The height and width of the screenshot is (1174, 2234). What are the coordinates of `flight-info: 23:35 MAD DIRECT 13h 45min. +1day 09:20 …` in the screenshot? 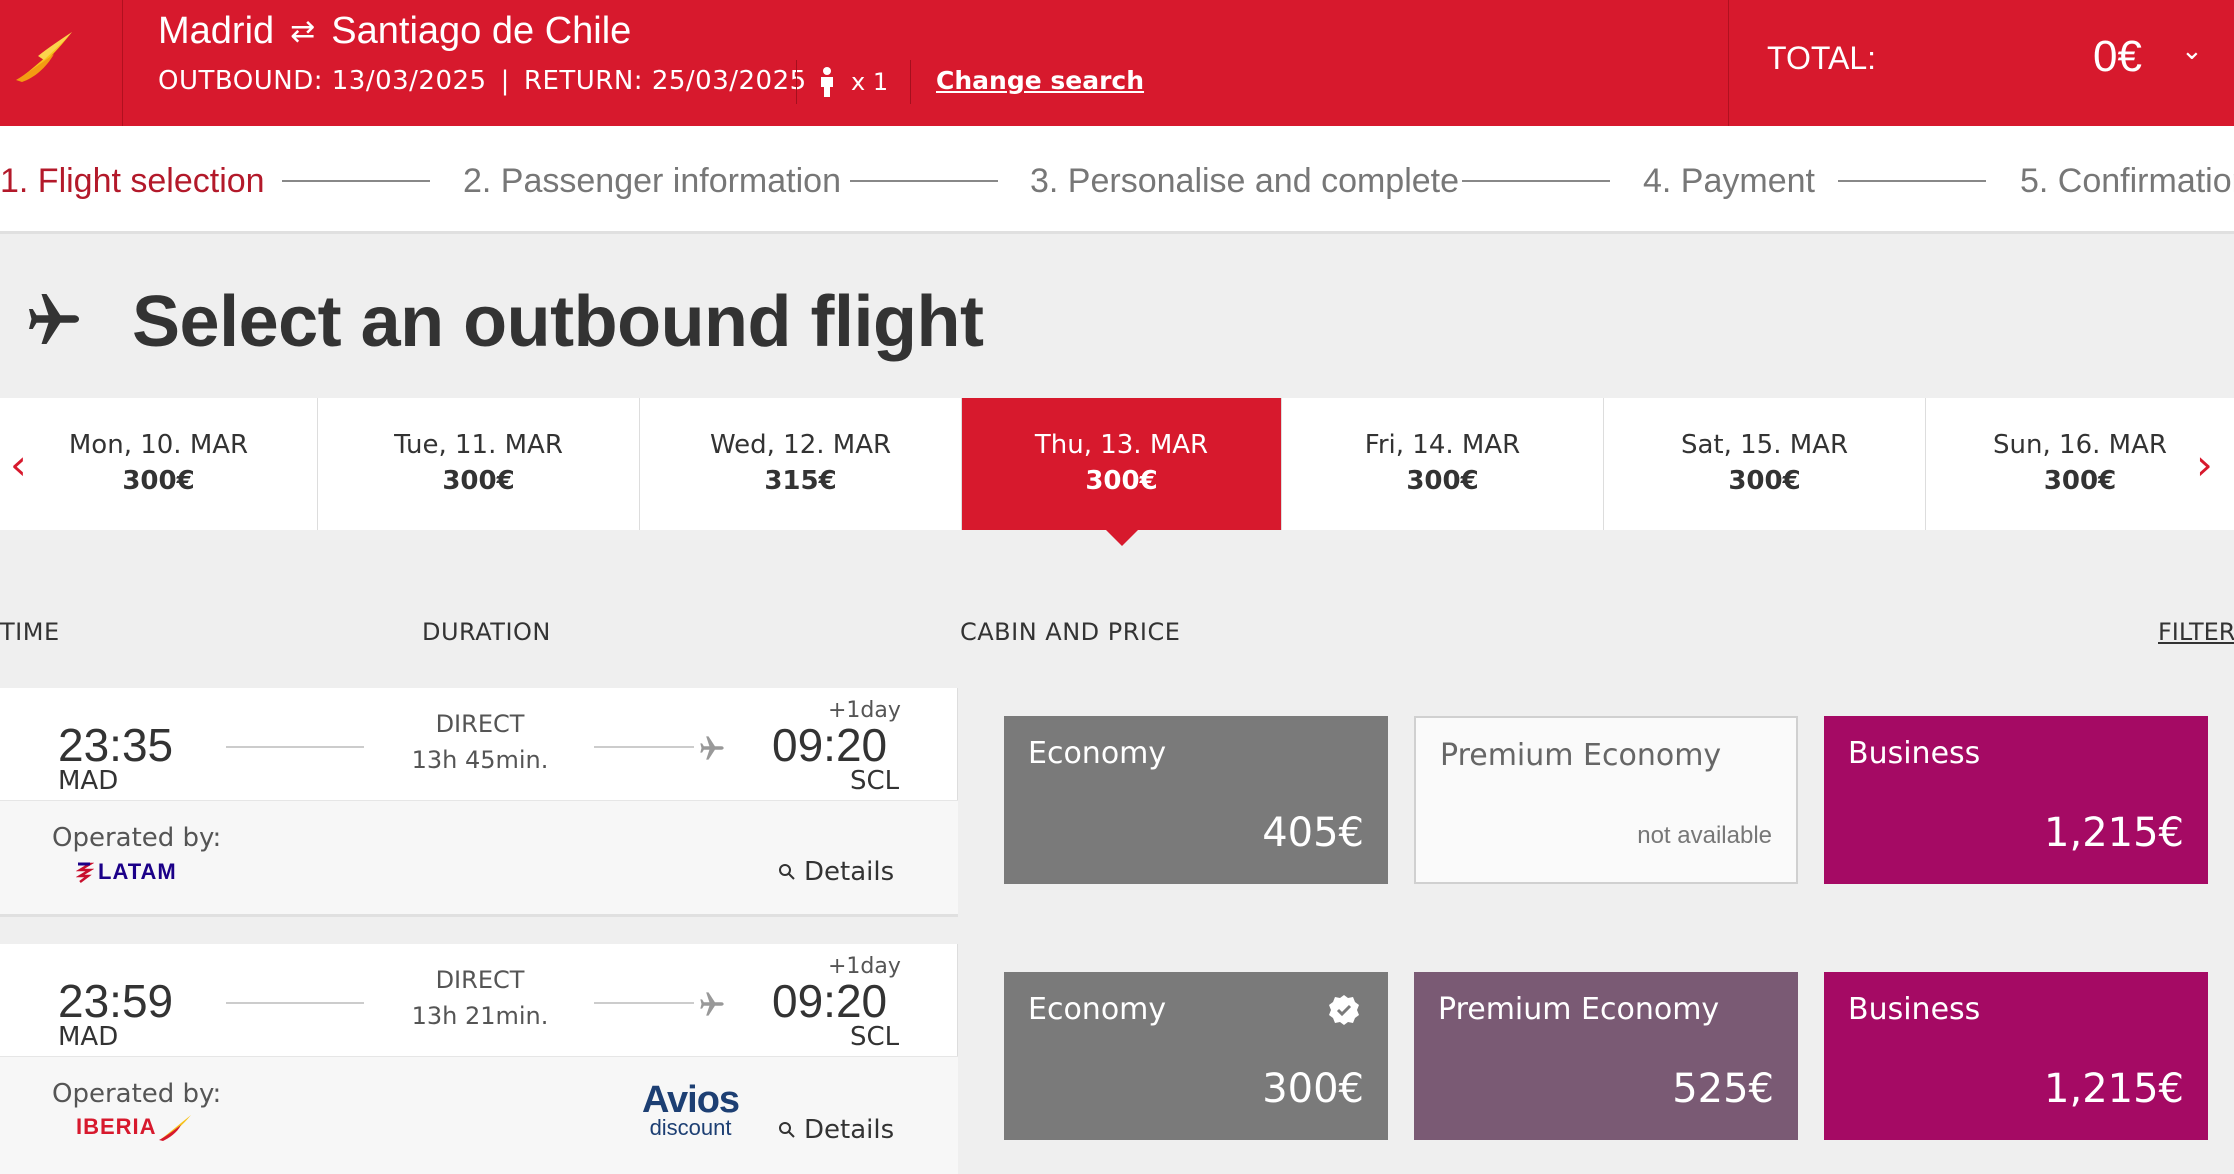 It's located at (479, 801).